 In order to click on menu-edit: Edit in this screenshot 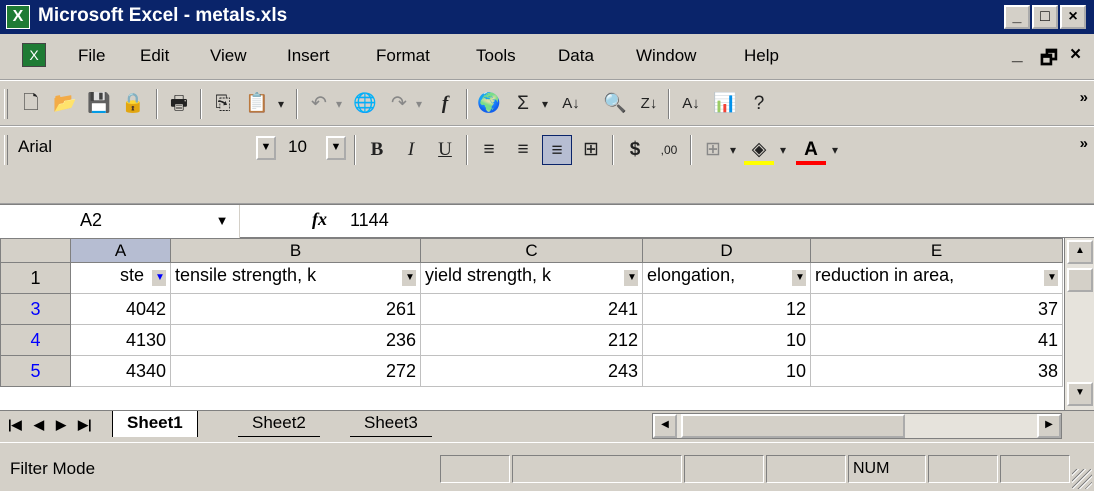, I will do `click(154, 56)`.